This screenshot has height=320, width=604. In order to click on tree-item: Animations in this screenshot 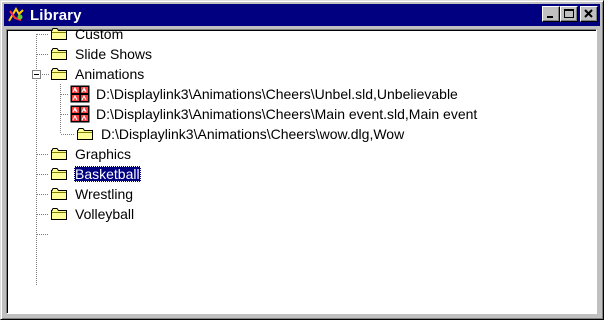, I will do `click(97, 74)`.